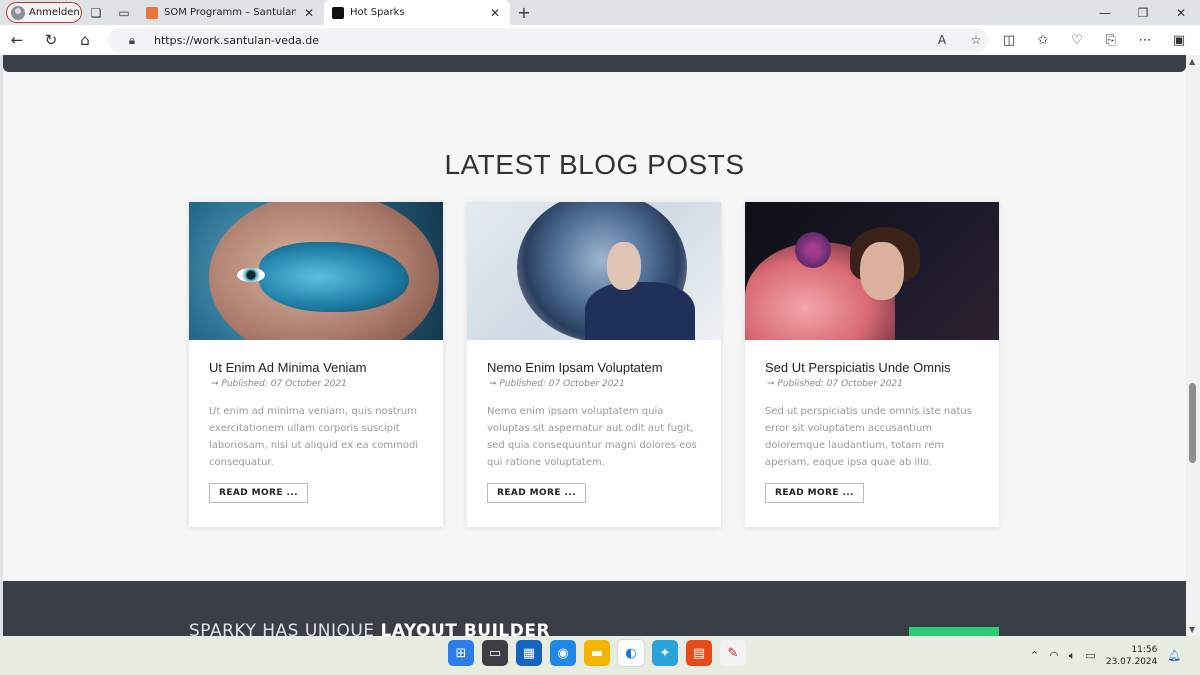  Describe the element at coordinates (417, 12) in the screenshot. I see `tab-hot-sparks: Hot Sparks ✕` at that location.